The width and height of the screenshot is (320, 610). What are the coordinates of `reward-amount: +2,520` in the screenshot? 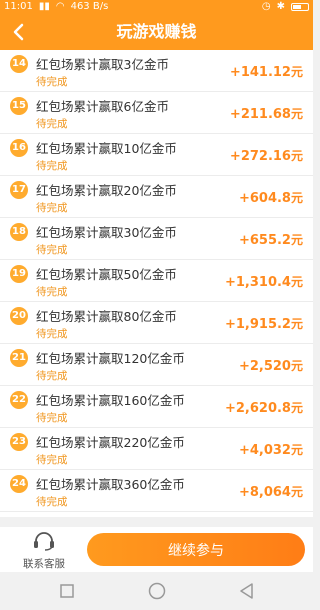 It's located at (264, 366).